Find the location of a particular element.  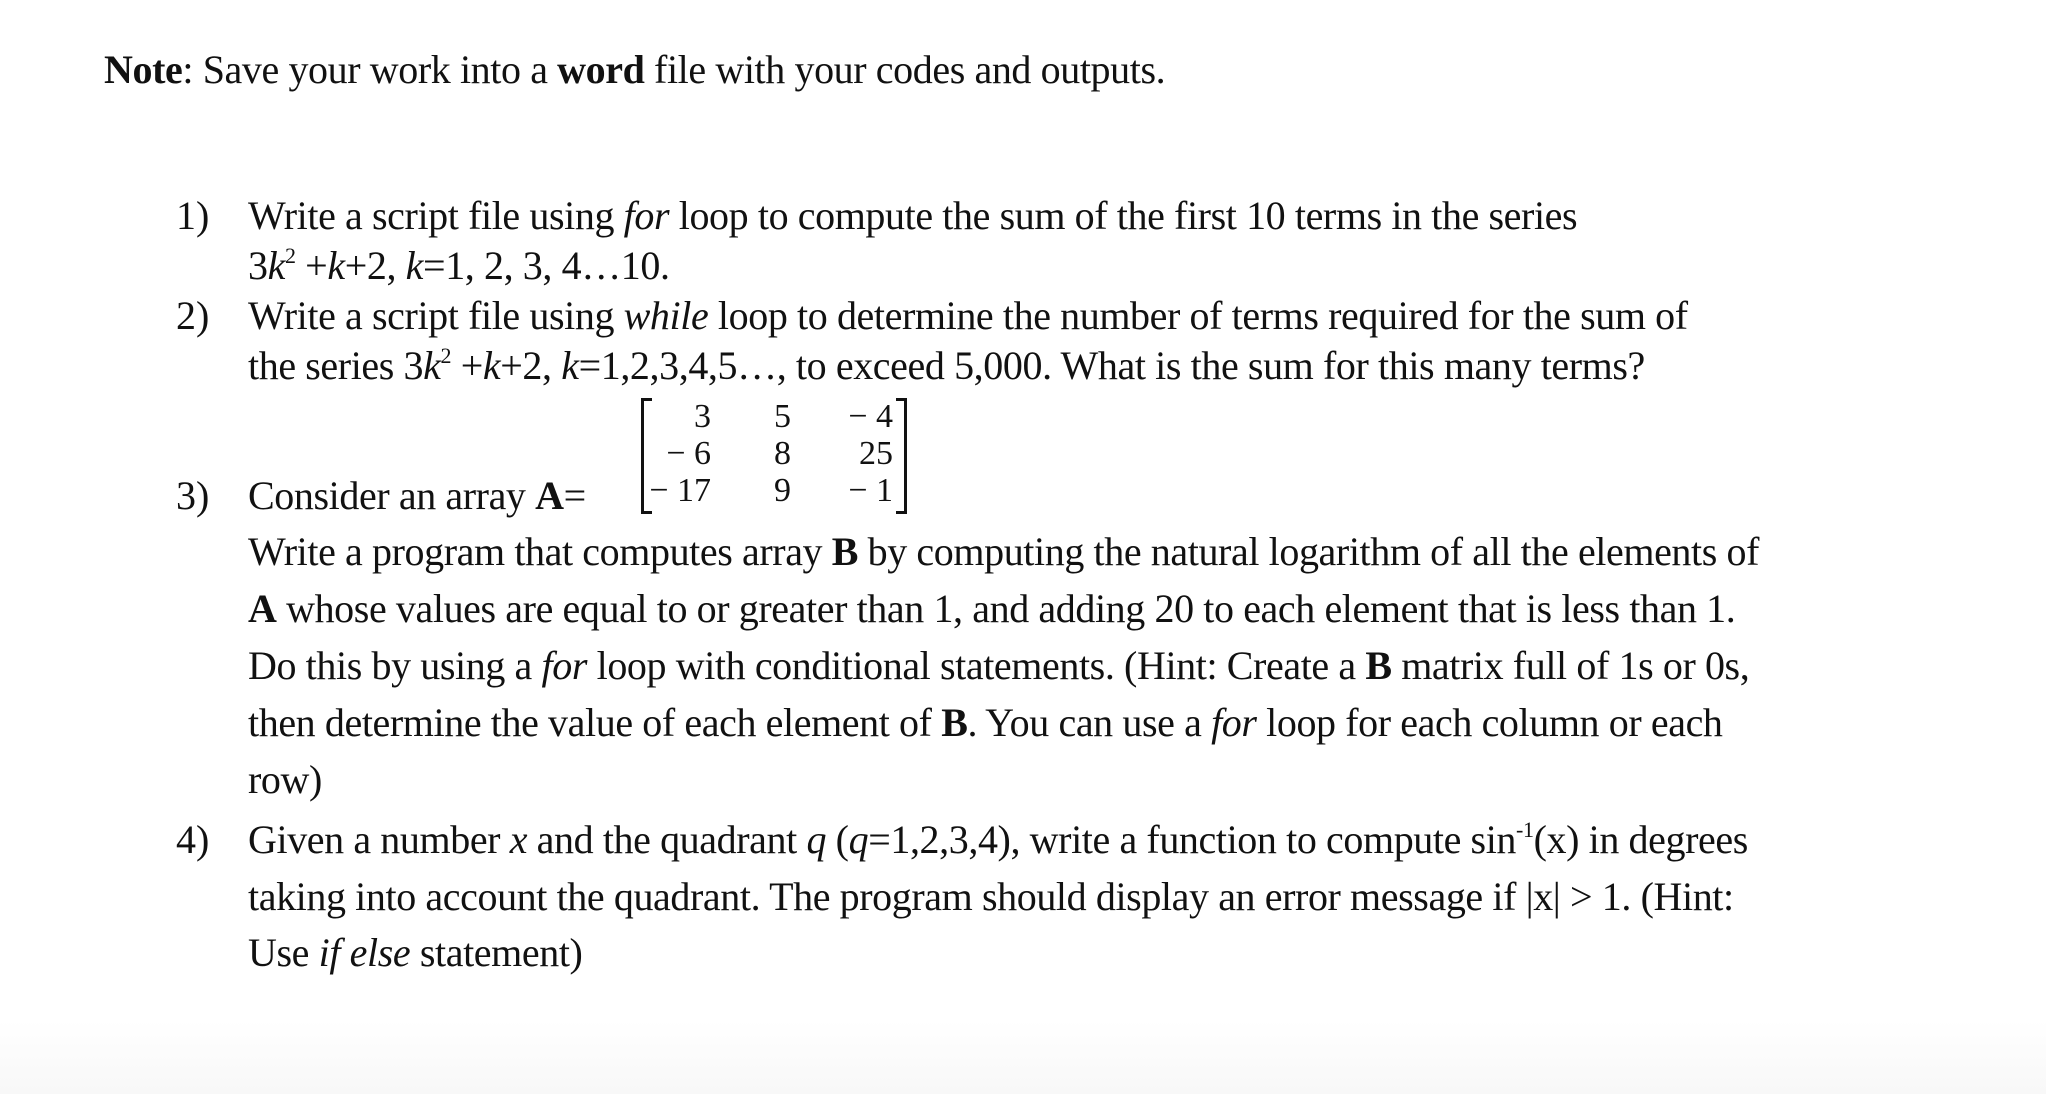

matrix-cell: − 1 is located at coordinates (870, 490).